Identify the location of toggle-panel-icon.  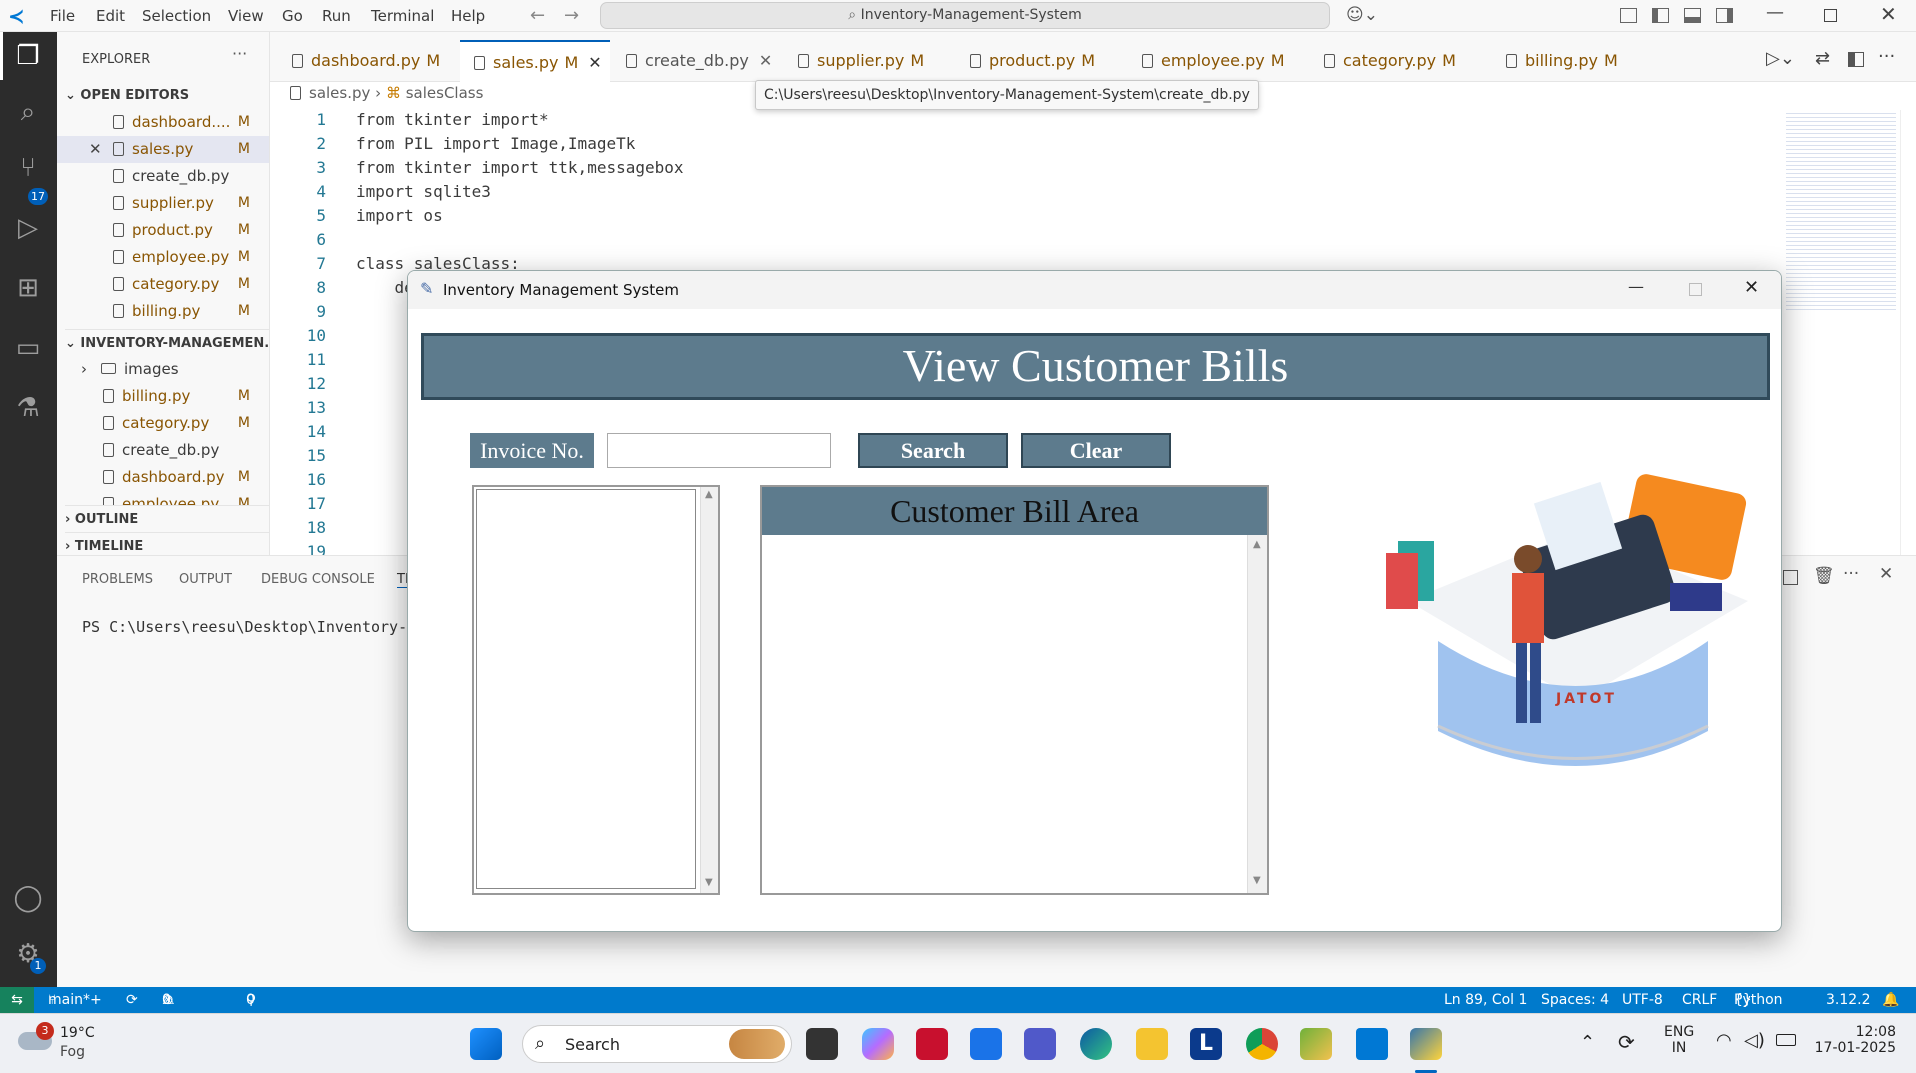
(1692, 15).